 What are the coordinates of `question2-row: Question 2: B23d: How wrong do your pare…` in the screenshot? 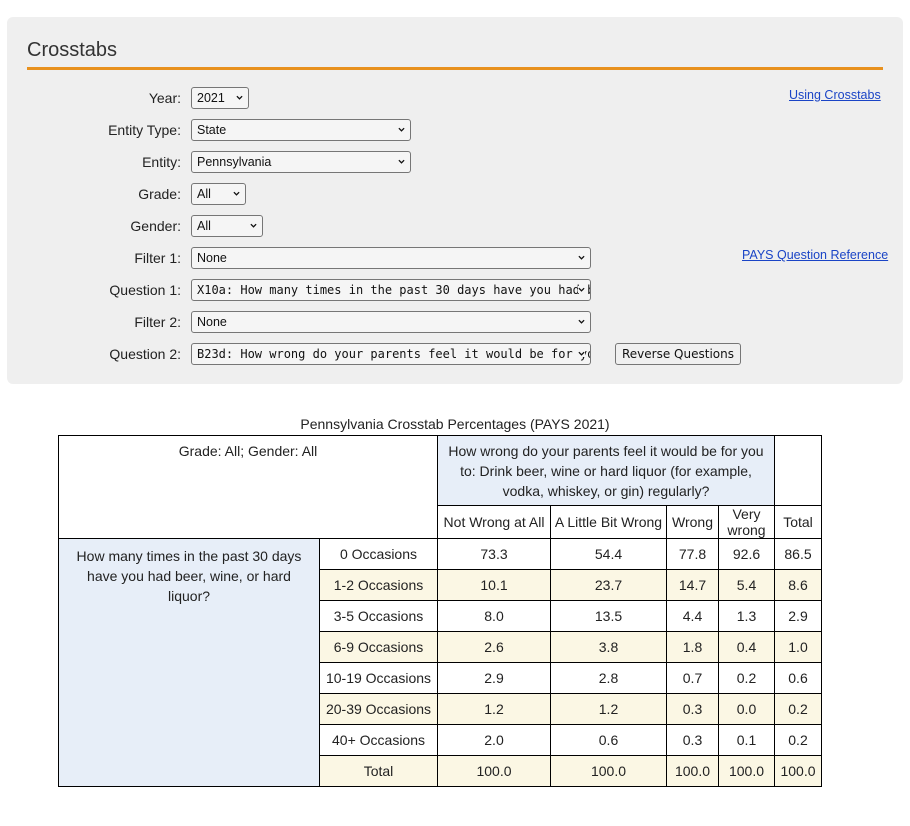 It's located at (447, 354).